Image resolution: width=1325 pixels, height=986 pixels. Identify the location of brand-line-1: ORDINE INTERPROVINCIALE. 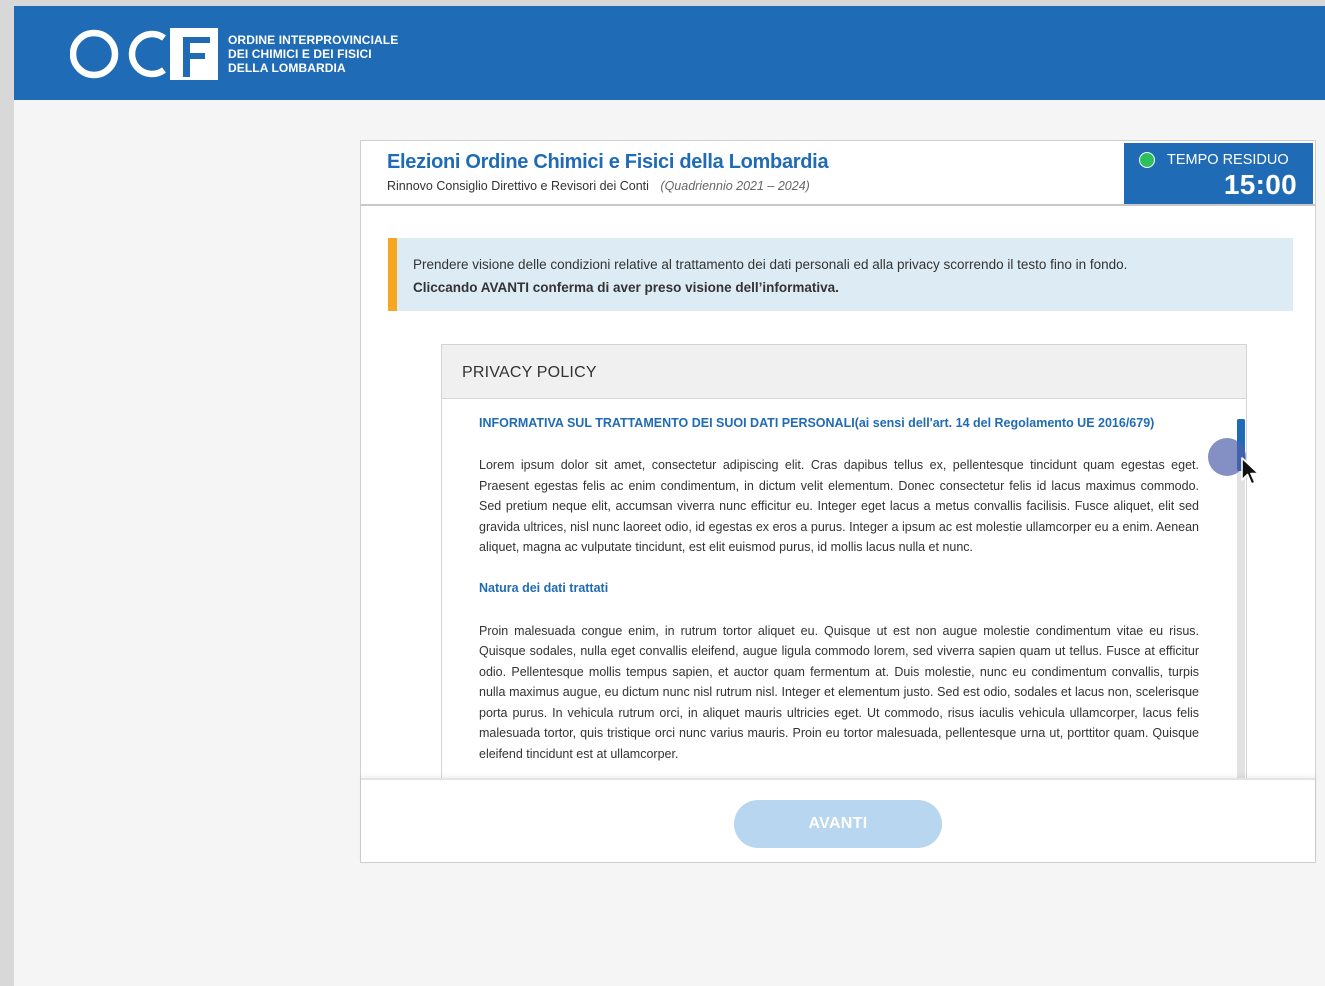
(313, 40).